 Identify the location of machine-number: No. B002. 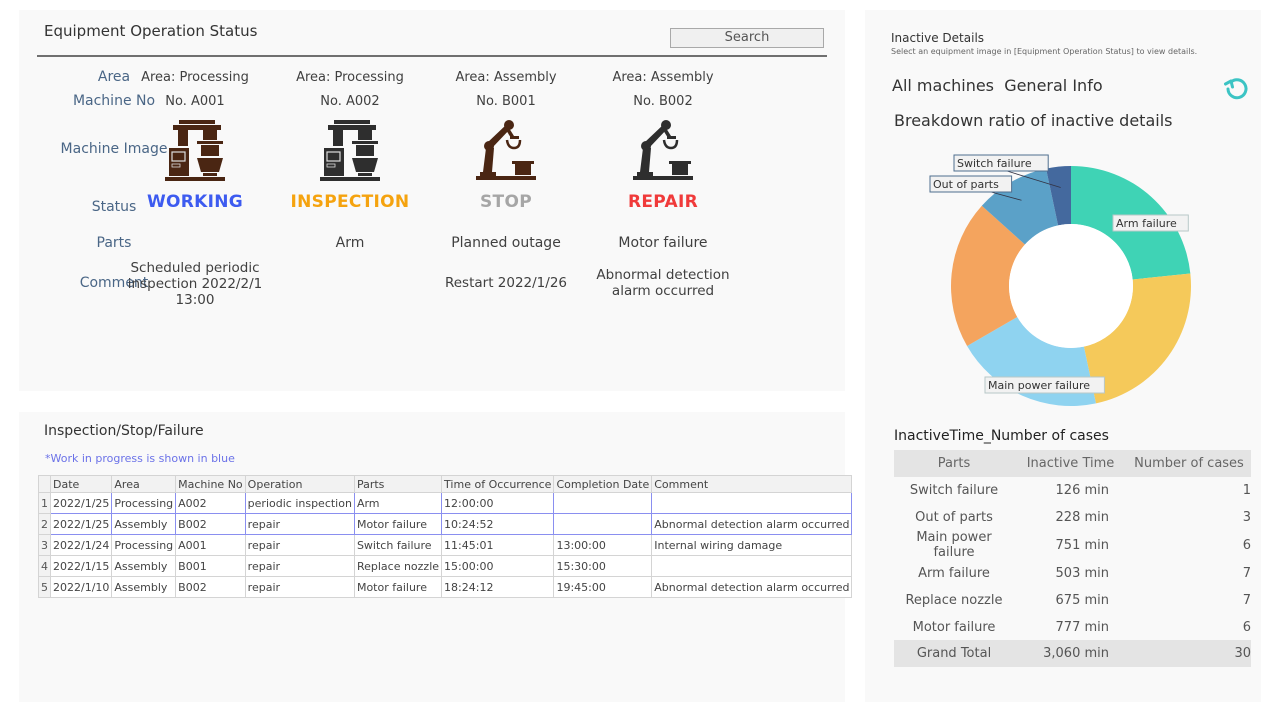
(663, 101).